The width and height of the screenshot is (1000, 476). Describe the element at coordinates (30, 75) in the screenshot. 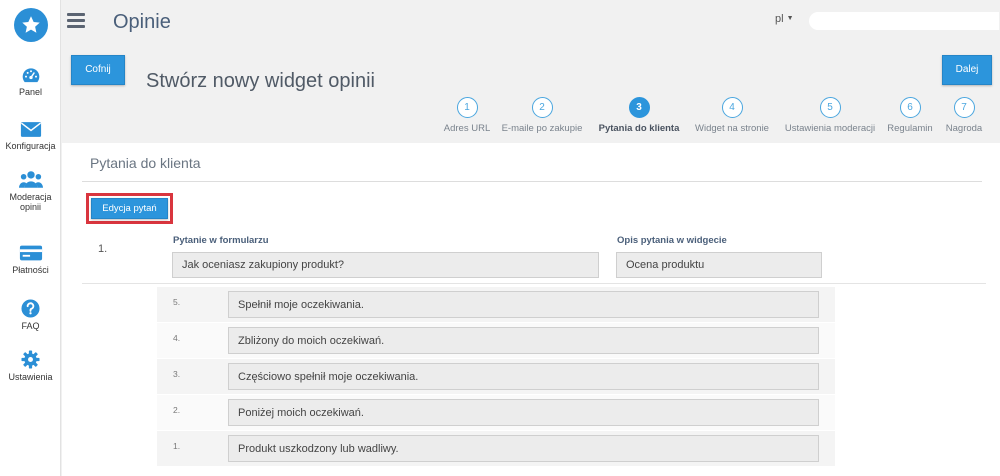

I see `dashboard-icon` at that location.